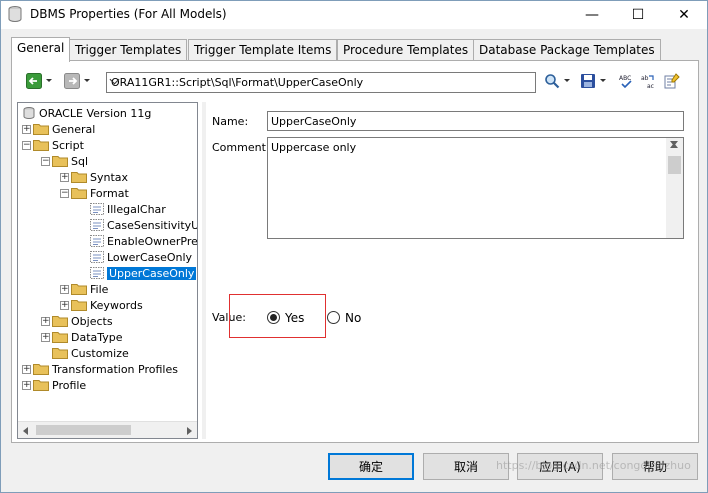 The width and height of the screenshot is (708, 493). What do you see at coordinates (603, 80) in the screenshot?
I see `save-dropdown-arrow` at bounding box center [603, 80].